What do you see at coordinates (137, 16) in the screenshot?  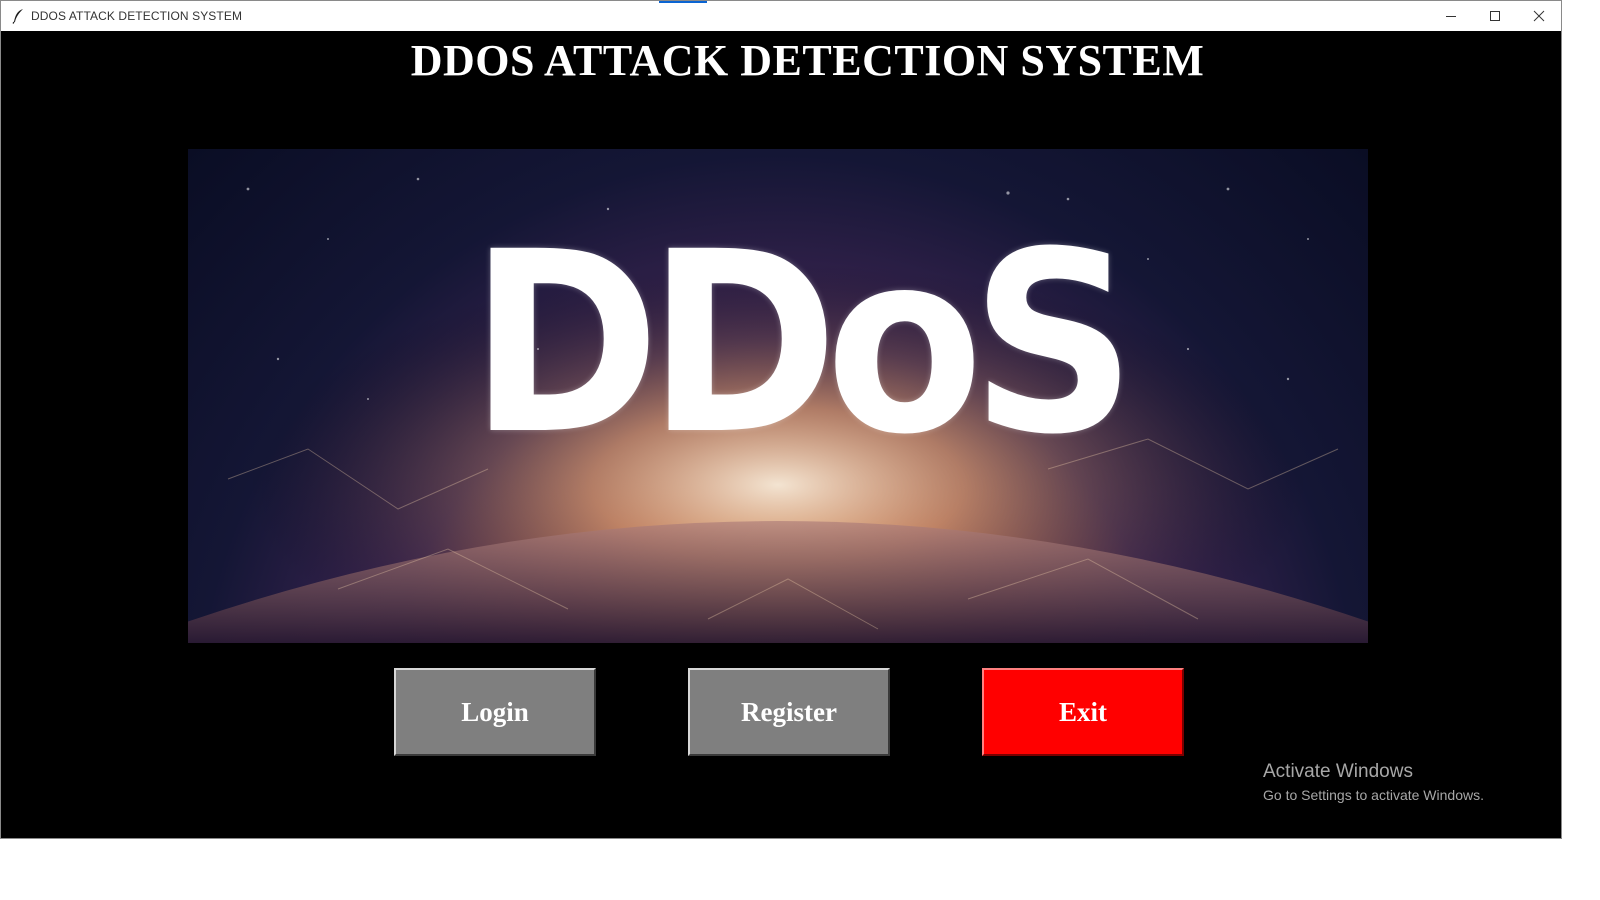 I see `window-title: DDOS ATTACK DETECTION SYSTEM` at bounding box center [137, 16].